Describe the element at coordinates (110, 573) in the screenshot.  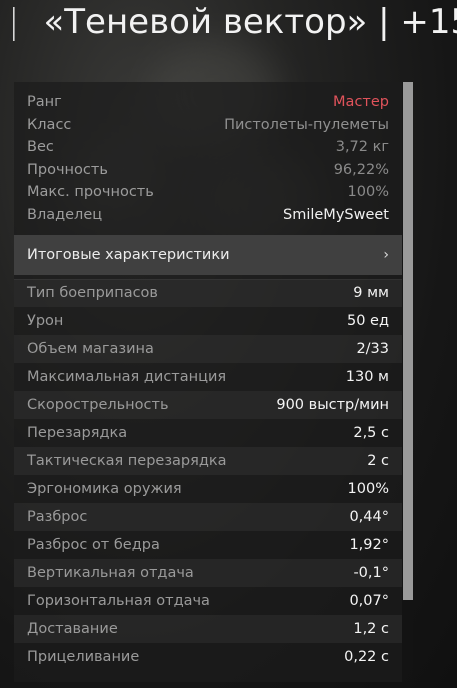
I see `stat-label: Вертикальная отдача` at that location.